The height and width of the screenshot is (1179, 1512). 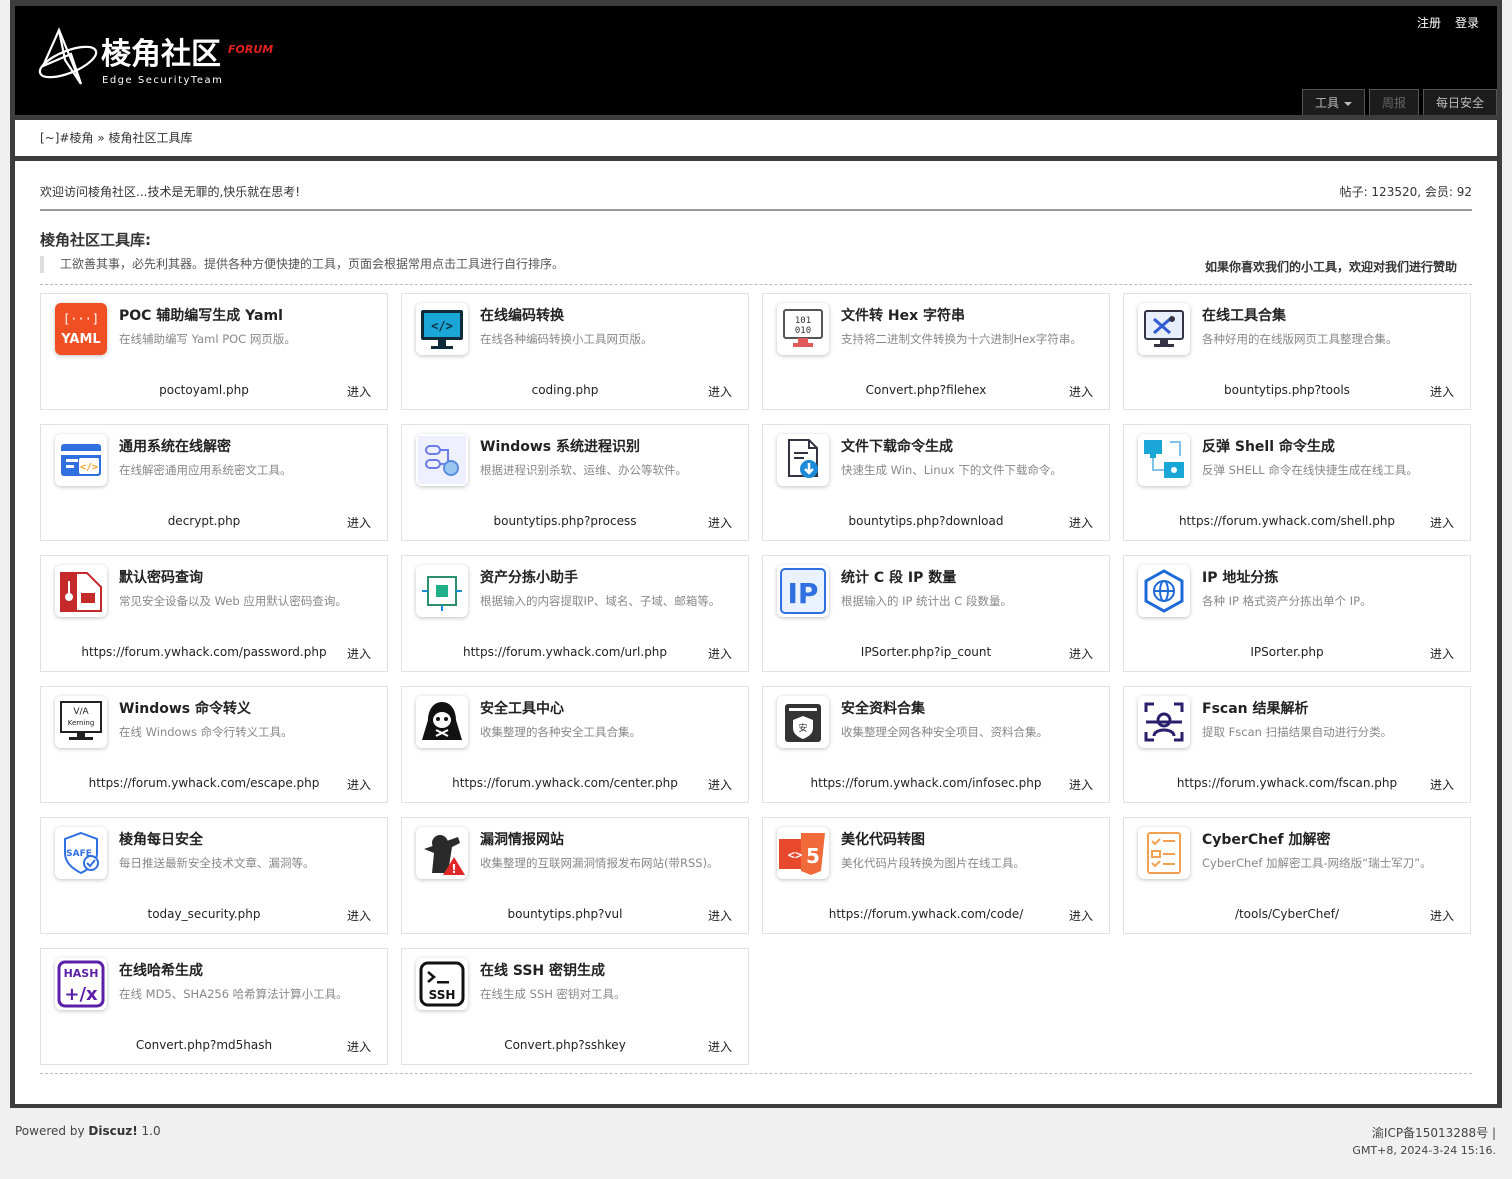 I want to click on hacker-icon, so click(x=442, y=722).